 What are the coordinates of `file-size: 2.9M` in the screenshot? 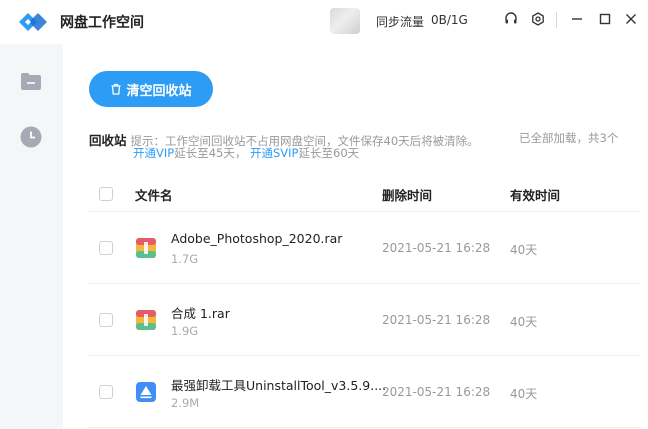 It's located at (185, 403).